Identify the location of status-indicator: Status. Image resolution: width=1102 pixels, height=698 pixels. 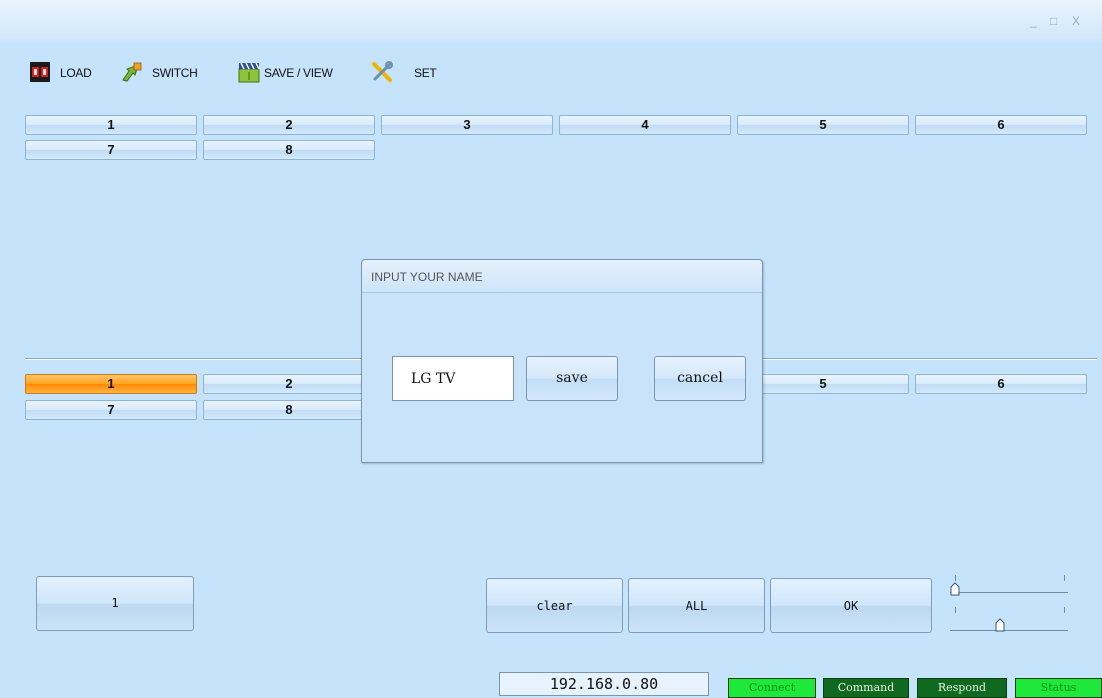
(1058, 688).